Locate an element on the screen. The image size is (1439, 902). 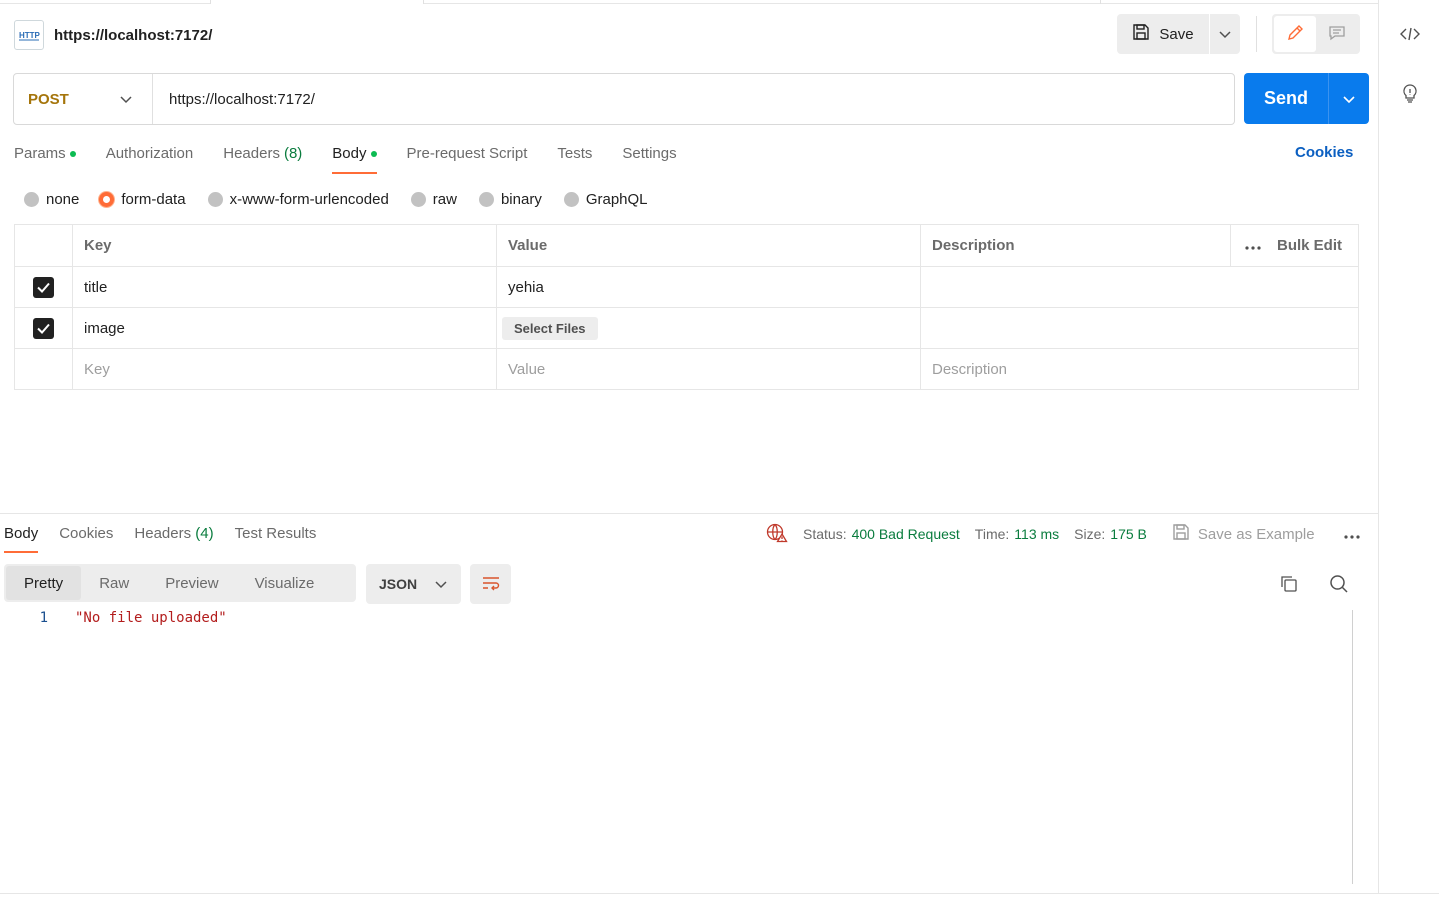
send-group: Send is located at coordinates (1306, 98).